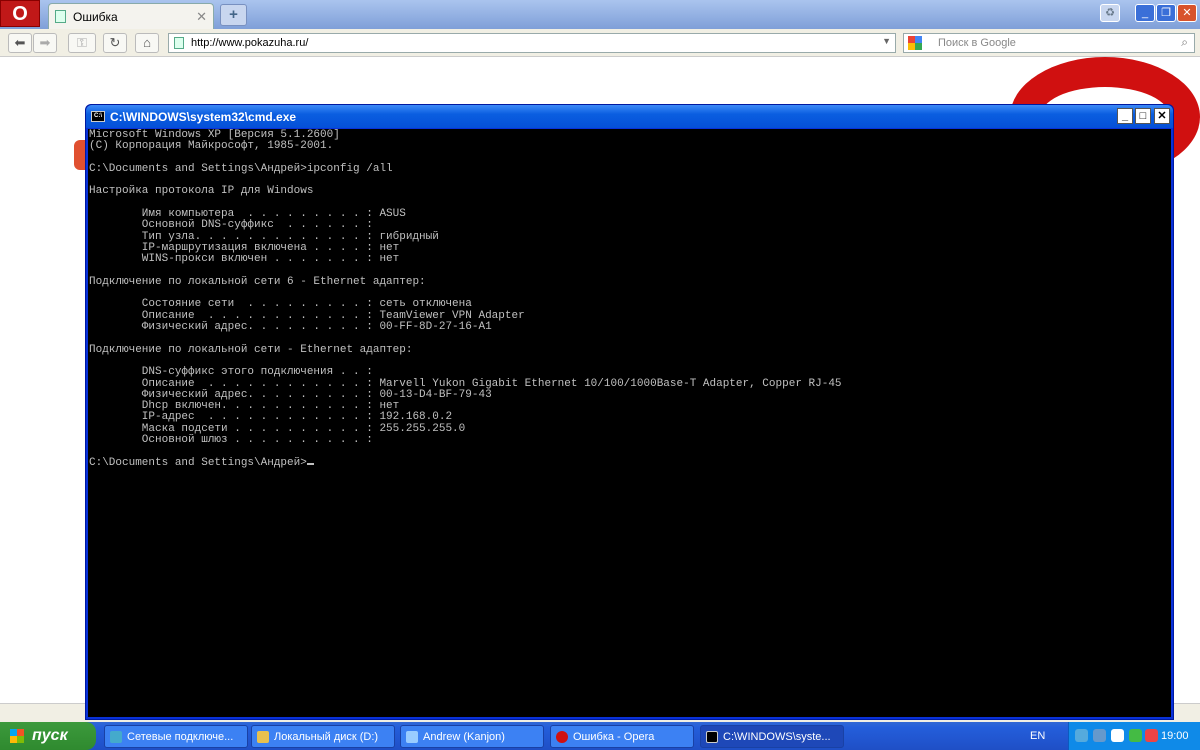 The image size is (1200, 750). Describe the element at coordinates (231, 225) in the screenshot. I see `console-line: Основной DNS-суффикс . . . . . . :` at that location.